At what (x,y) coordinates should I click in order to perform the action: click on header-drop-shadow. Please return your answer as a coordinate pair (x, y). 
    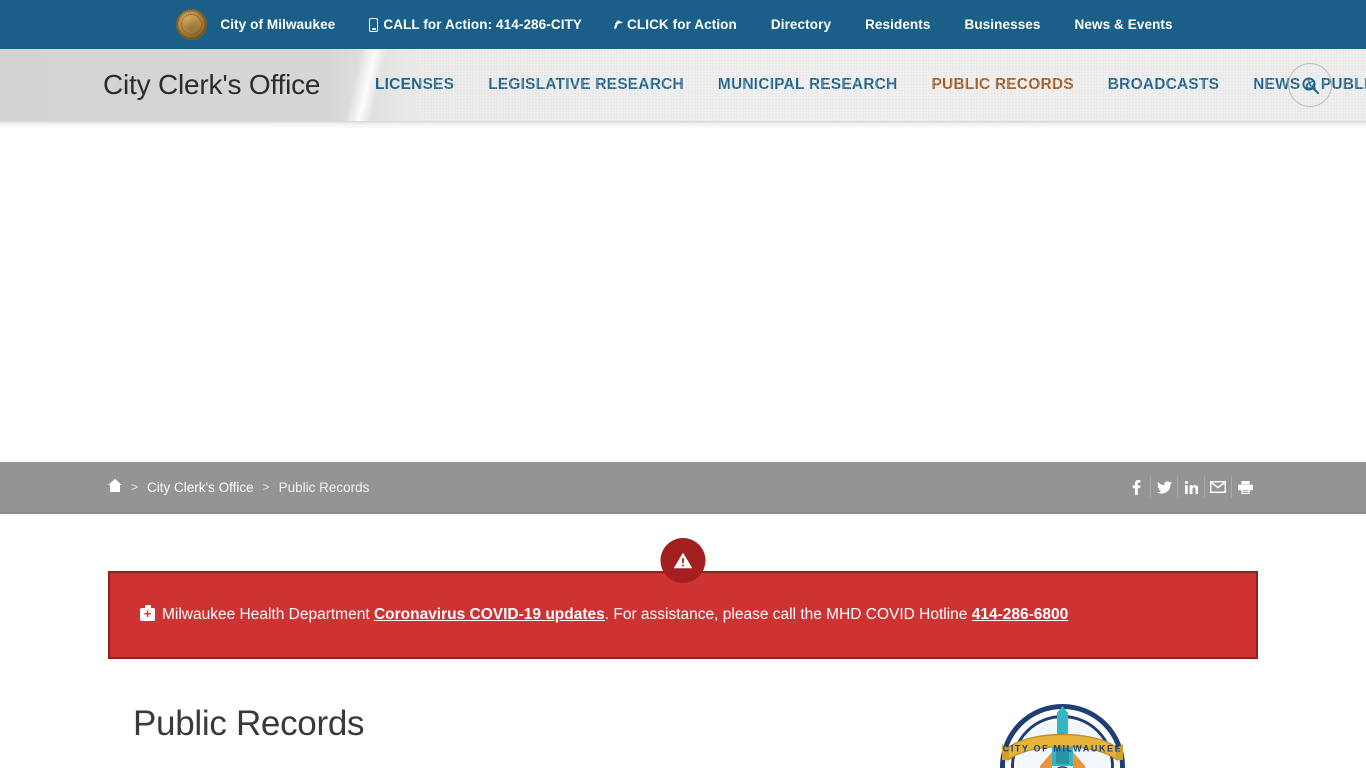
    Looking at the image, I should click on (683, 125).